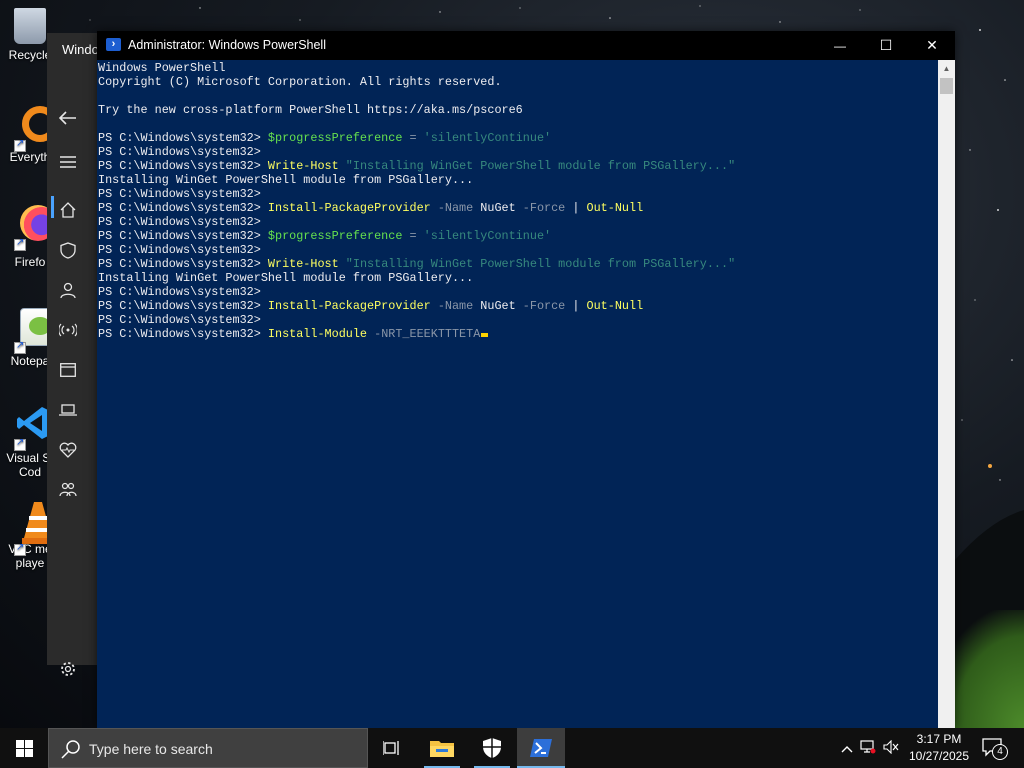 This screenshot has height=768, width=1024. Describe the element at coordinates (151, 749) in the screenshot. I see `search-placeholder: Type here to search` at that location.